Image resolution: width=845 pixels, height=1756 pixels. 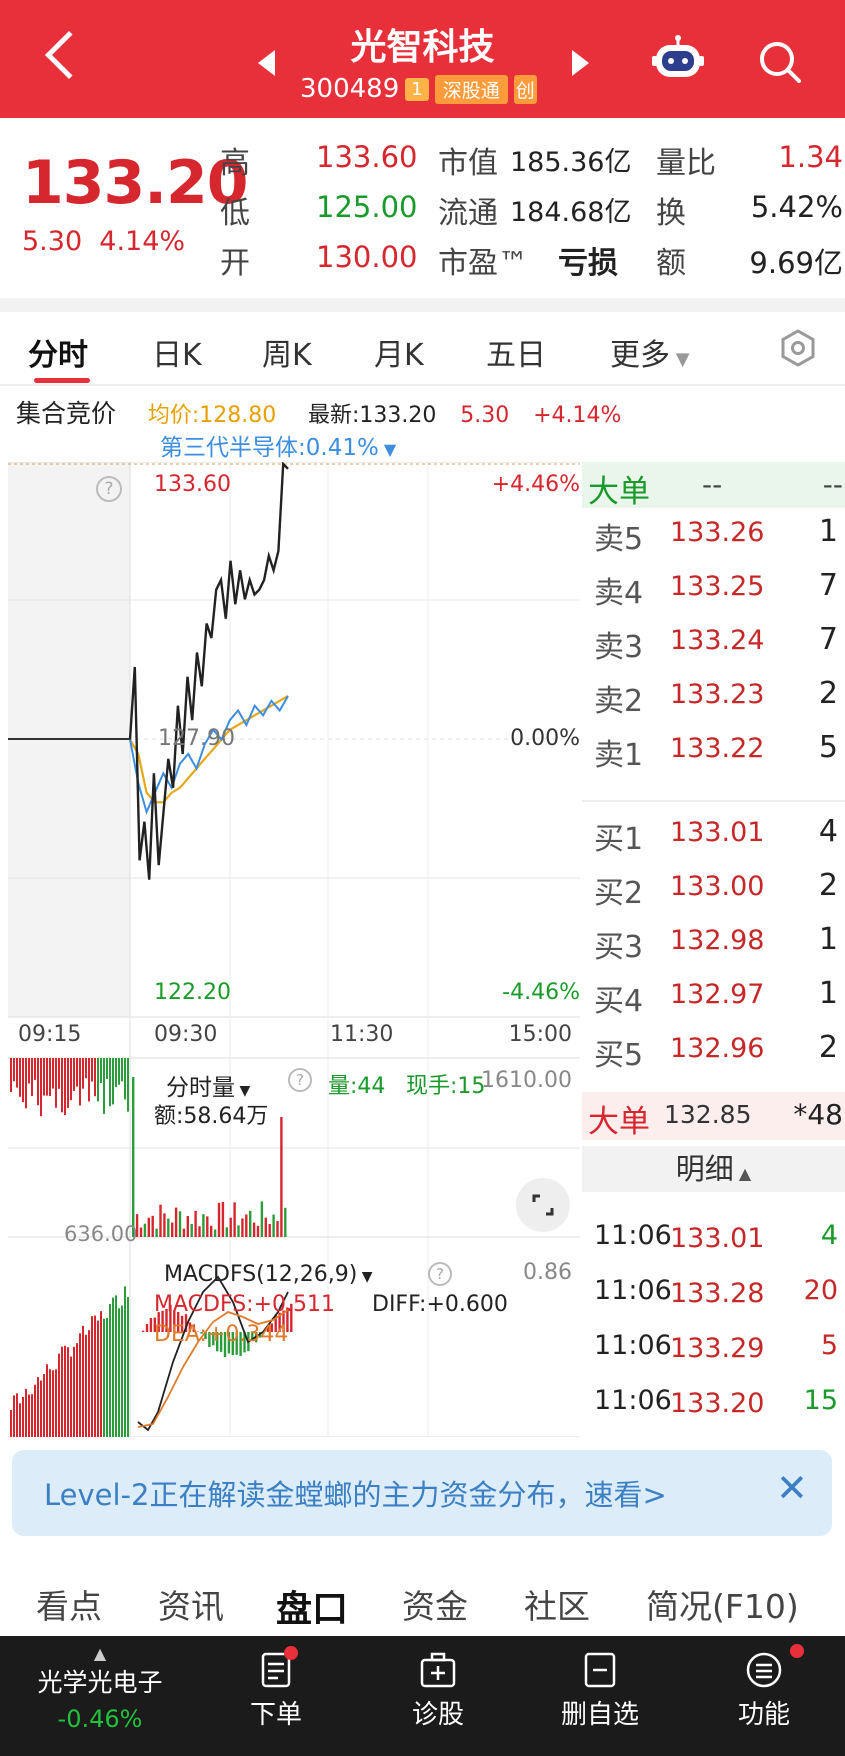 What do you see at coordinates (713, 1169) in the screenshot?
I see `detail-toggle: 明细 ▲` at bounding box center [713, 1169].